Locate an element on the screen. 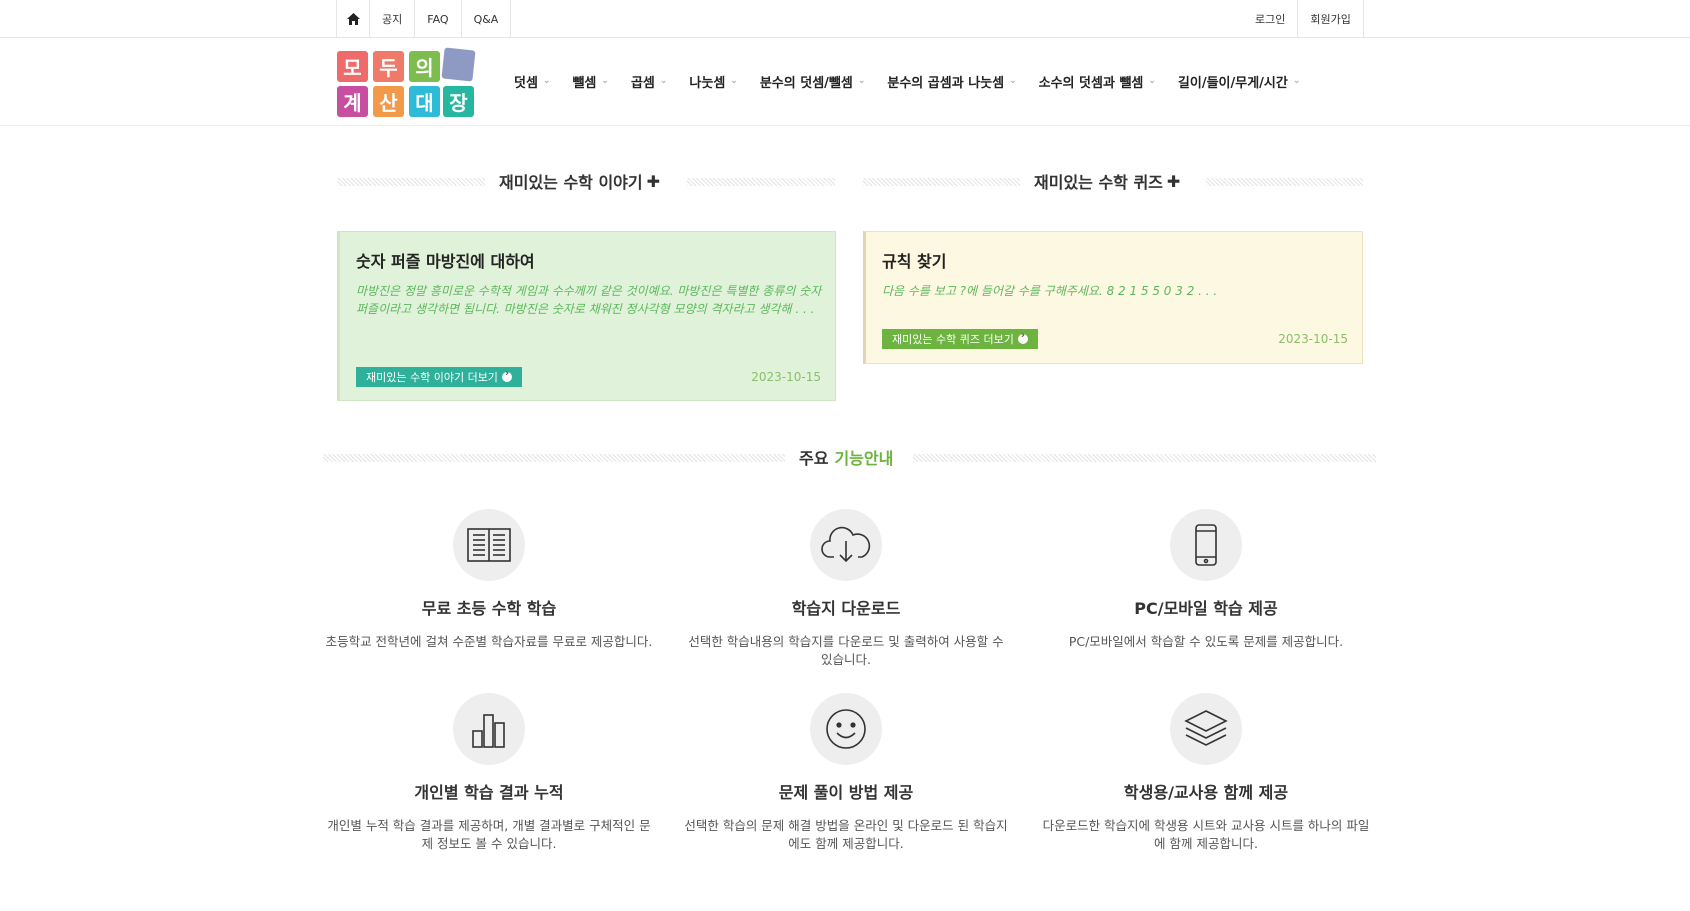 Image resolution: width=1690 pixels, height=911 pixels. features-title-highlight: 기능안내 is located at coordinates (864, 458).